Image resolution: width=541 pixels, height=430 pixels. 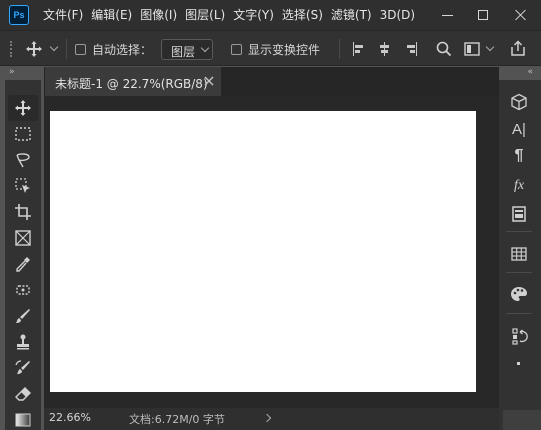 What do you see at coordinates (253, 15) in the screenshot?
I see `menu-type: 文字(Y)` at bounding box center [253, 15].